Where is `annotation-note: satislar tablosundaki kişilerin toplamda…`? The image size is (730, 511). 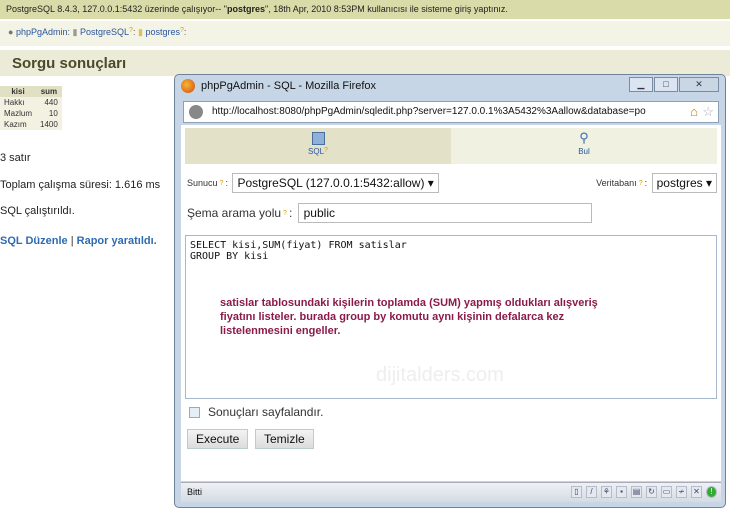
annotation-note: satislar tablosundaki kişilerin toplamda… is located at coordinates (409, 317).